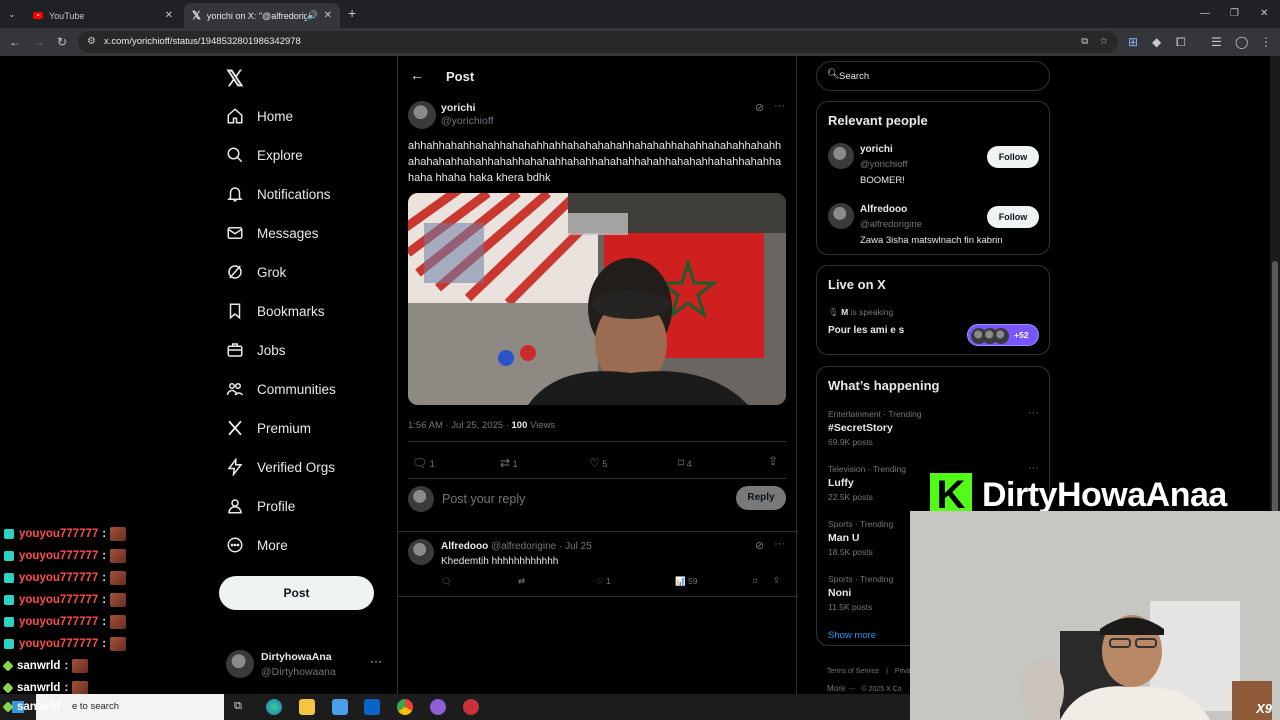 The width and height of the screenshot is (1280, 720). Describe the element at coordinates (91, 42) in the screenshot. I see `site-info-icon: ⚙` at that location.